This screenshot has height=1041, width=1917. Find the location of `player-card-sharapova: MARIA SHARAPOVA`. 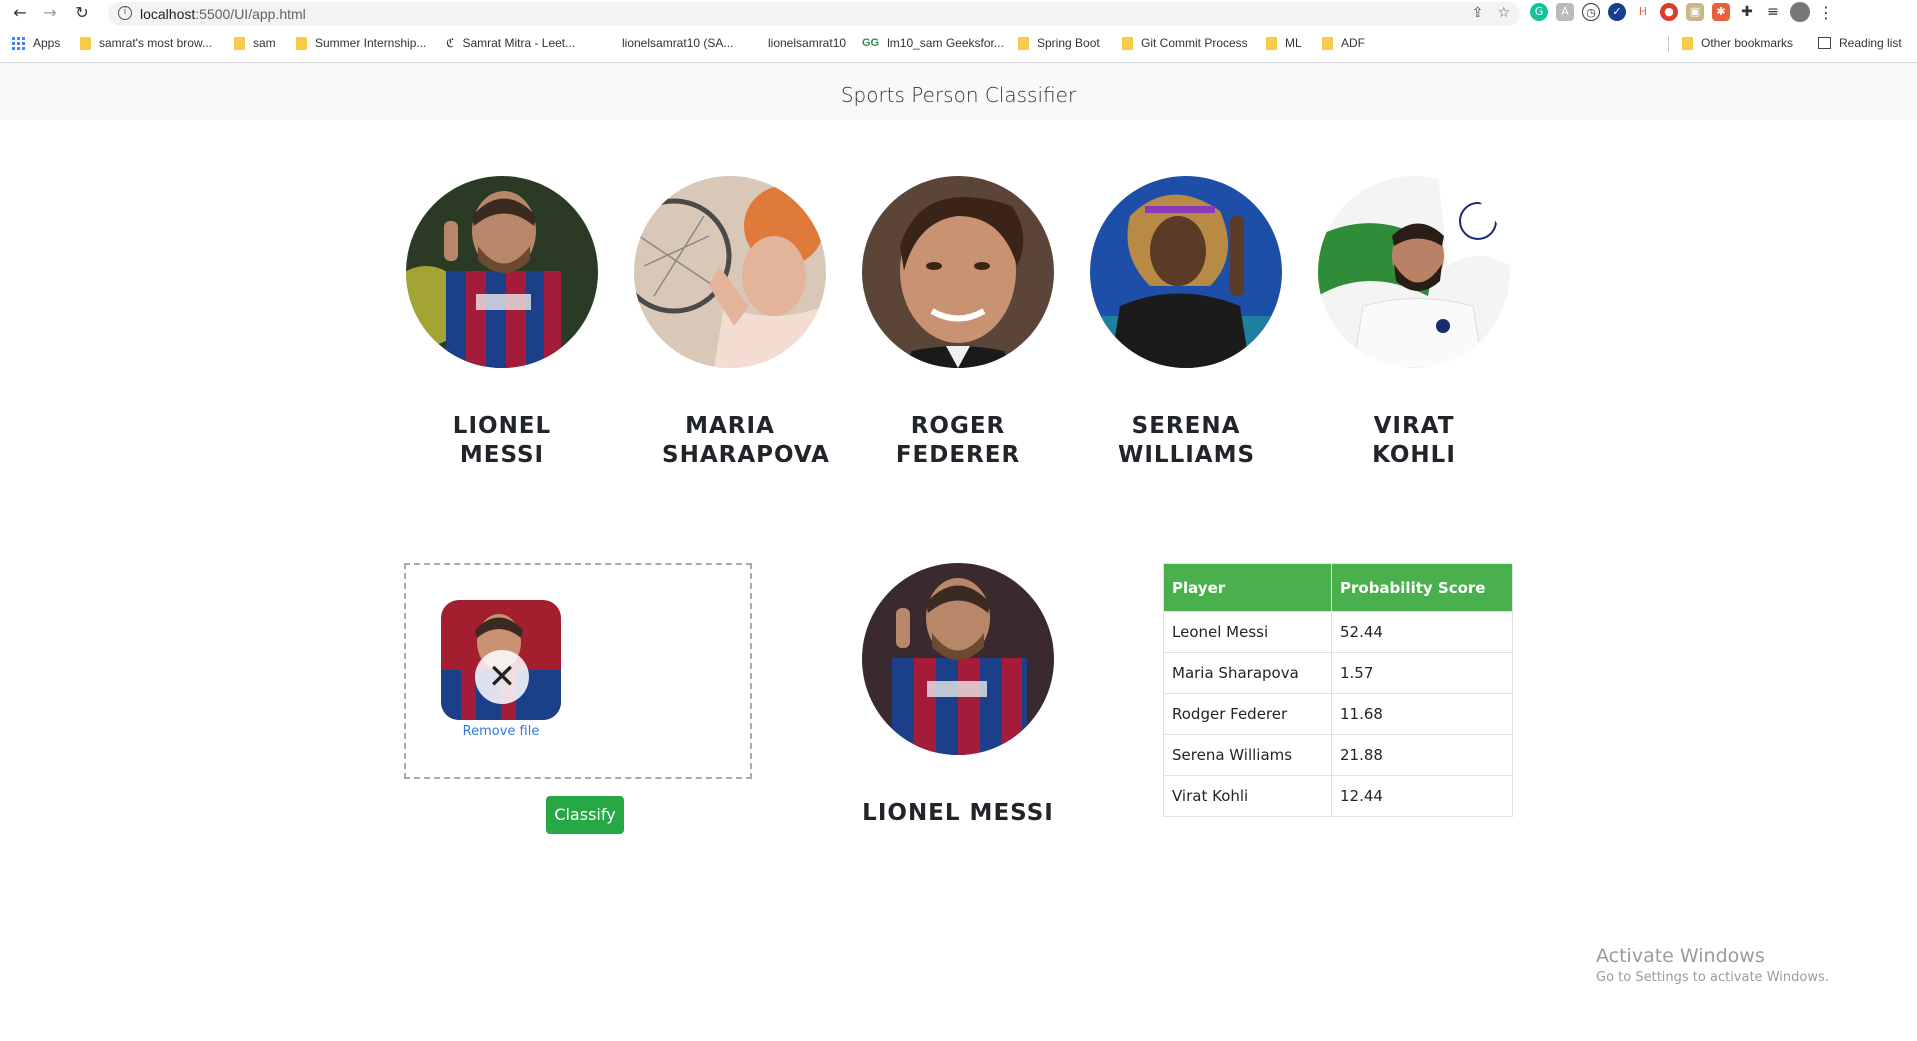

player-card-sharapova: MARIA SHARAPOVA is located at coordinates (731, 323).